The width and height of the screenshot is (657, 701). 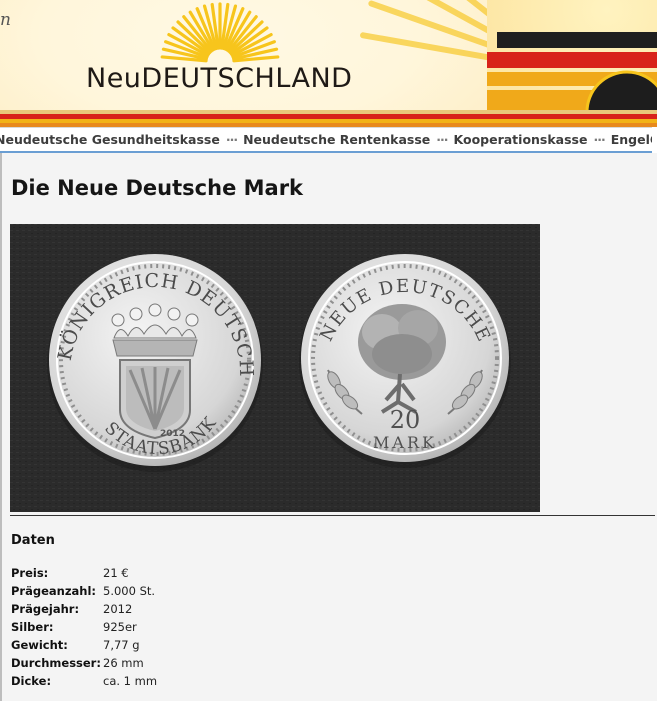 I want to click on data-section-title: Daten, so click(x=33, y=540).